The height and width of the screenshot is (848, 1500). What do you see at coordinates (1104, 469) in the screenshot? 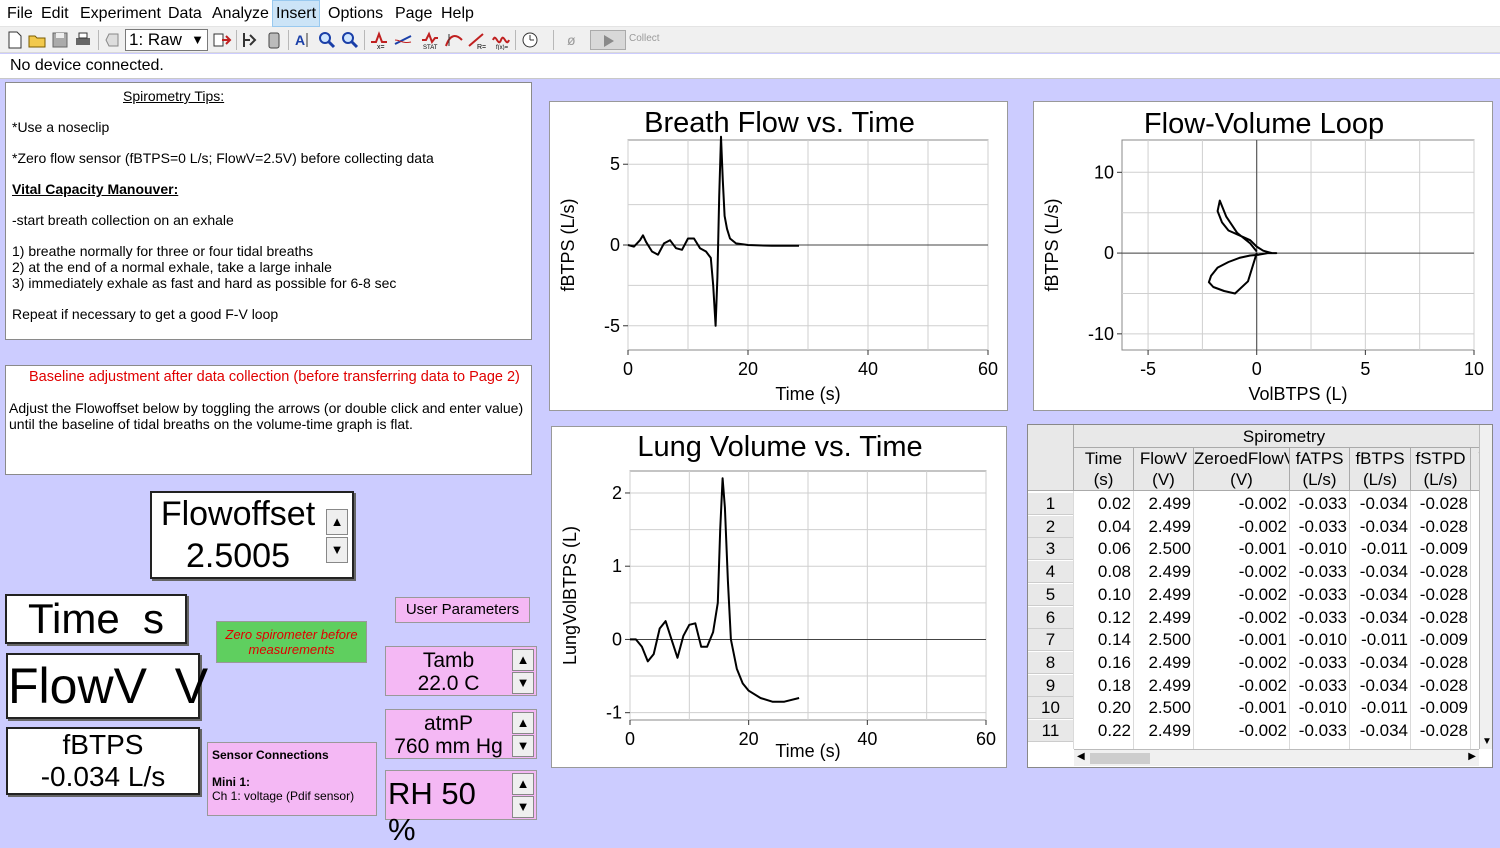
I see `table-column-header: Time (s)` at bounding box center [1104, 469].